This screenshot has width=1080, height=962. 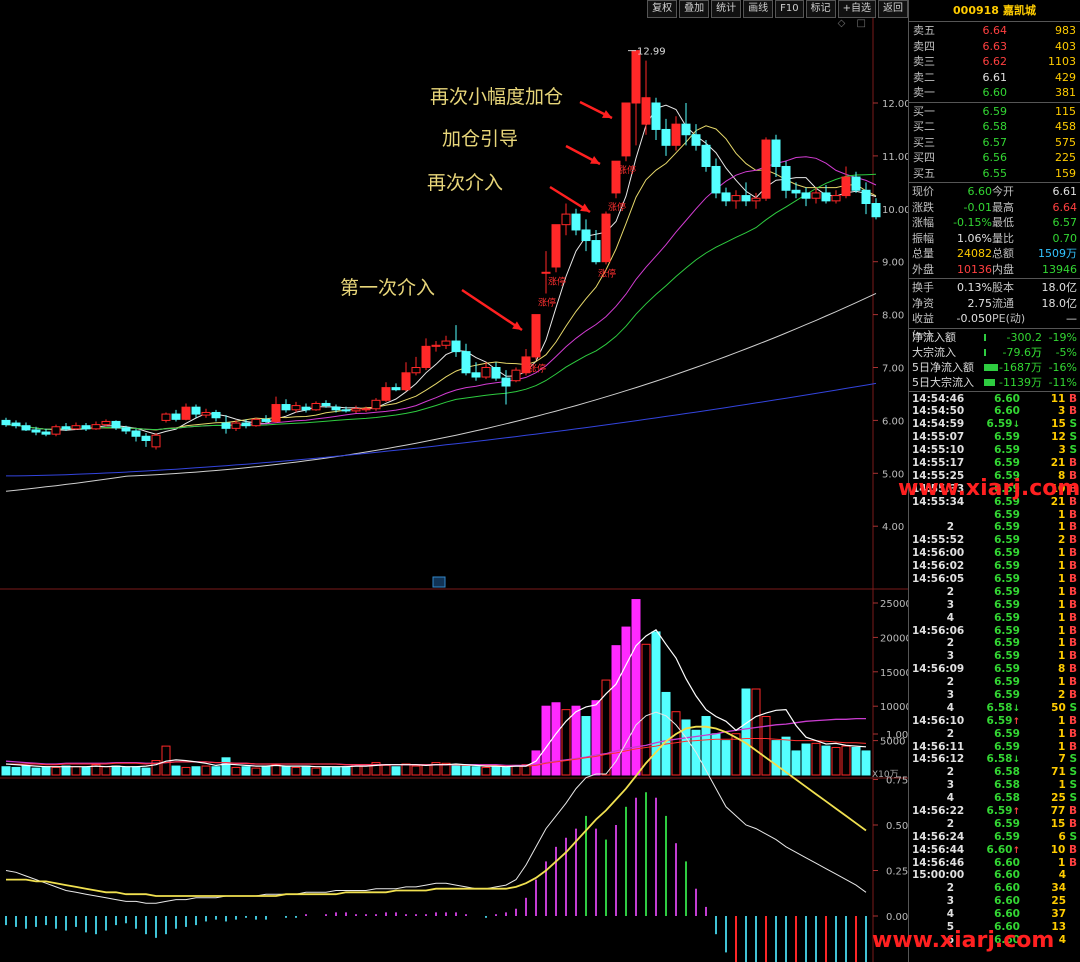 I want to click on limit-up-label: 涨停, so click(x=537, y=369).